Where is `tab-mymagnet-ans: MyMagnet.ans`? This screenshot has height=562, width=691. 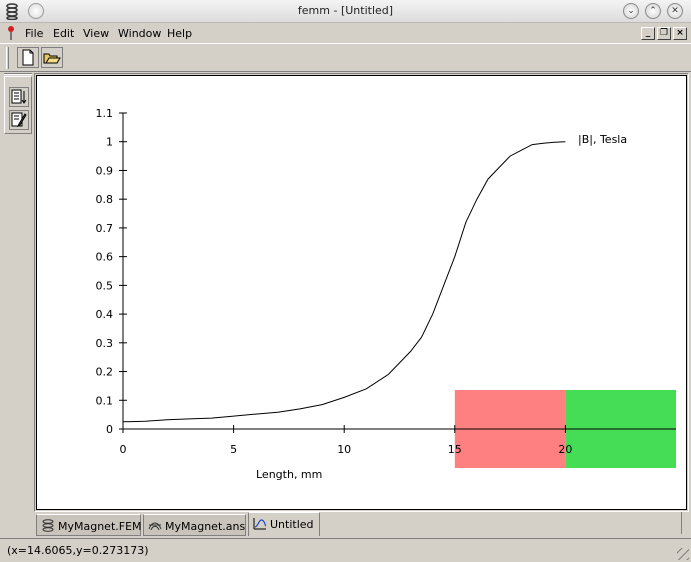
tab-mymagnet-ans: MyMagnet.ans is located at coordinates (194, 525).